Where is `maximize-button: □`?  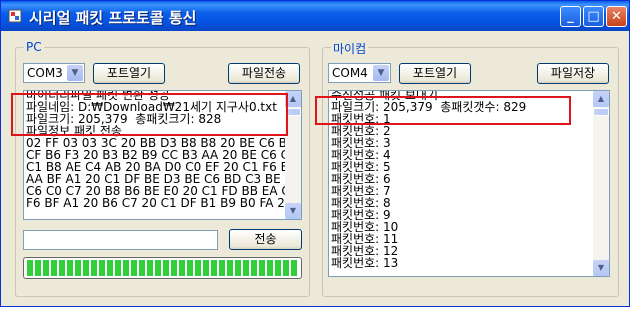 maximize-button: □ is located at coordinates (593, 16).